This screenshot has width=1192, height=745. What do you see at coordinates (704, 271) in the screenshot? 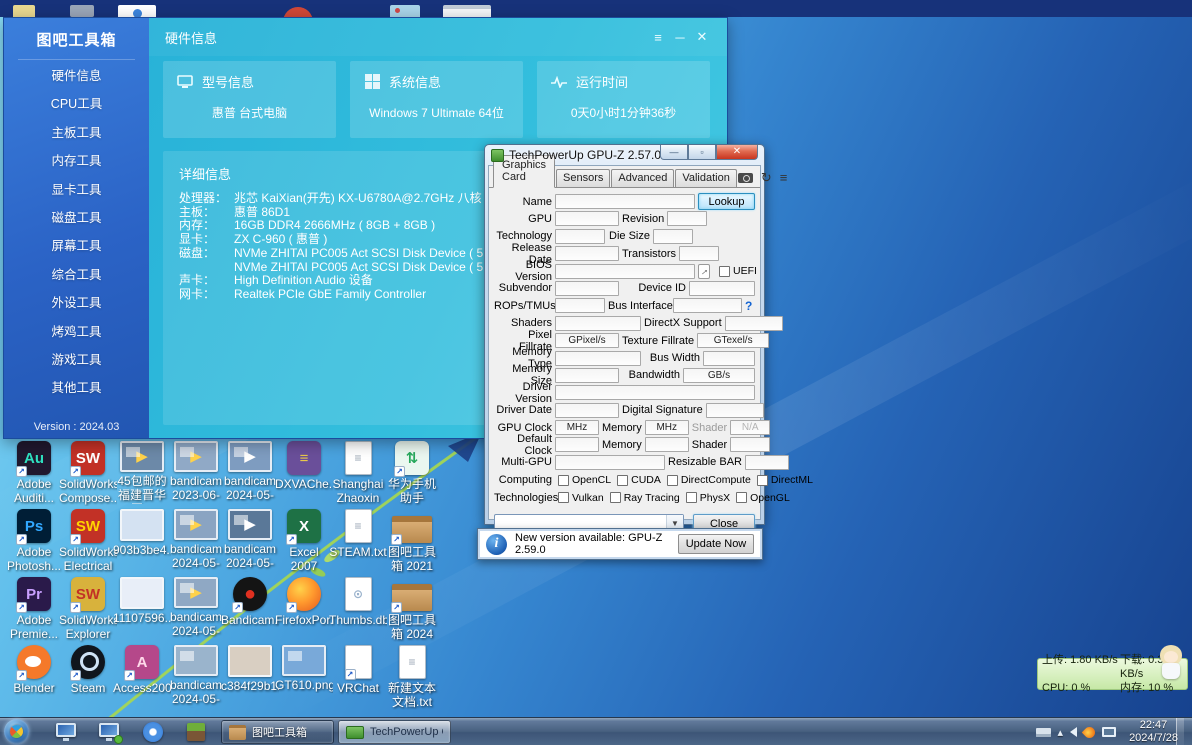
I see `share-icon: →` at bounding box center [704, 271].